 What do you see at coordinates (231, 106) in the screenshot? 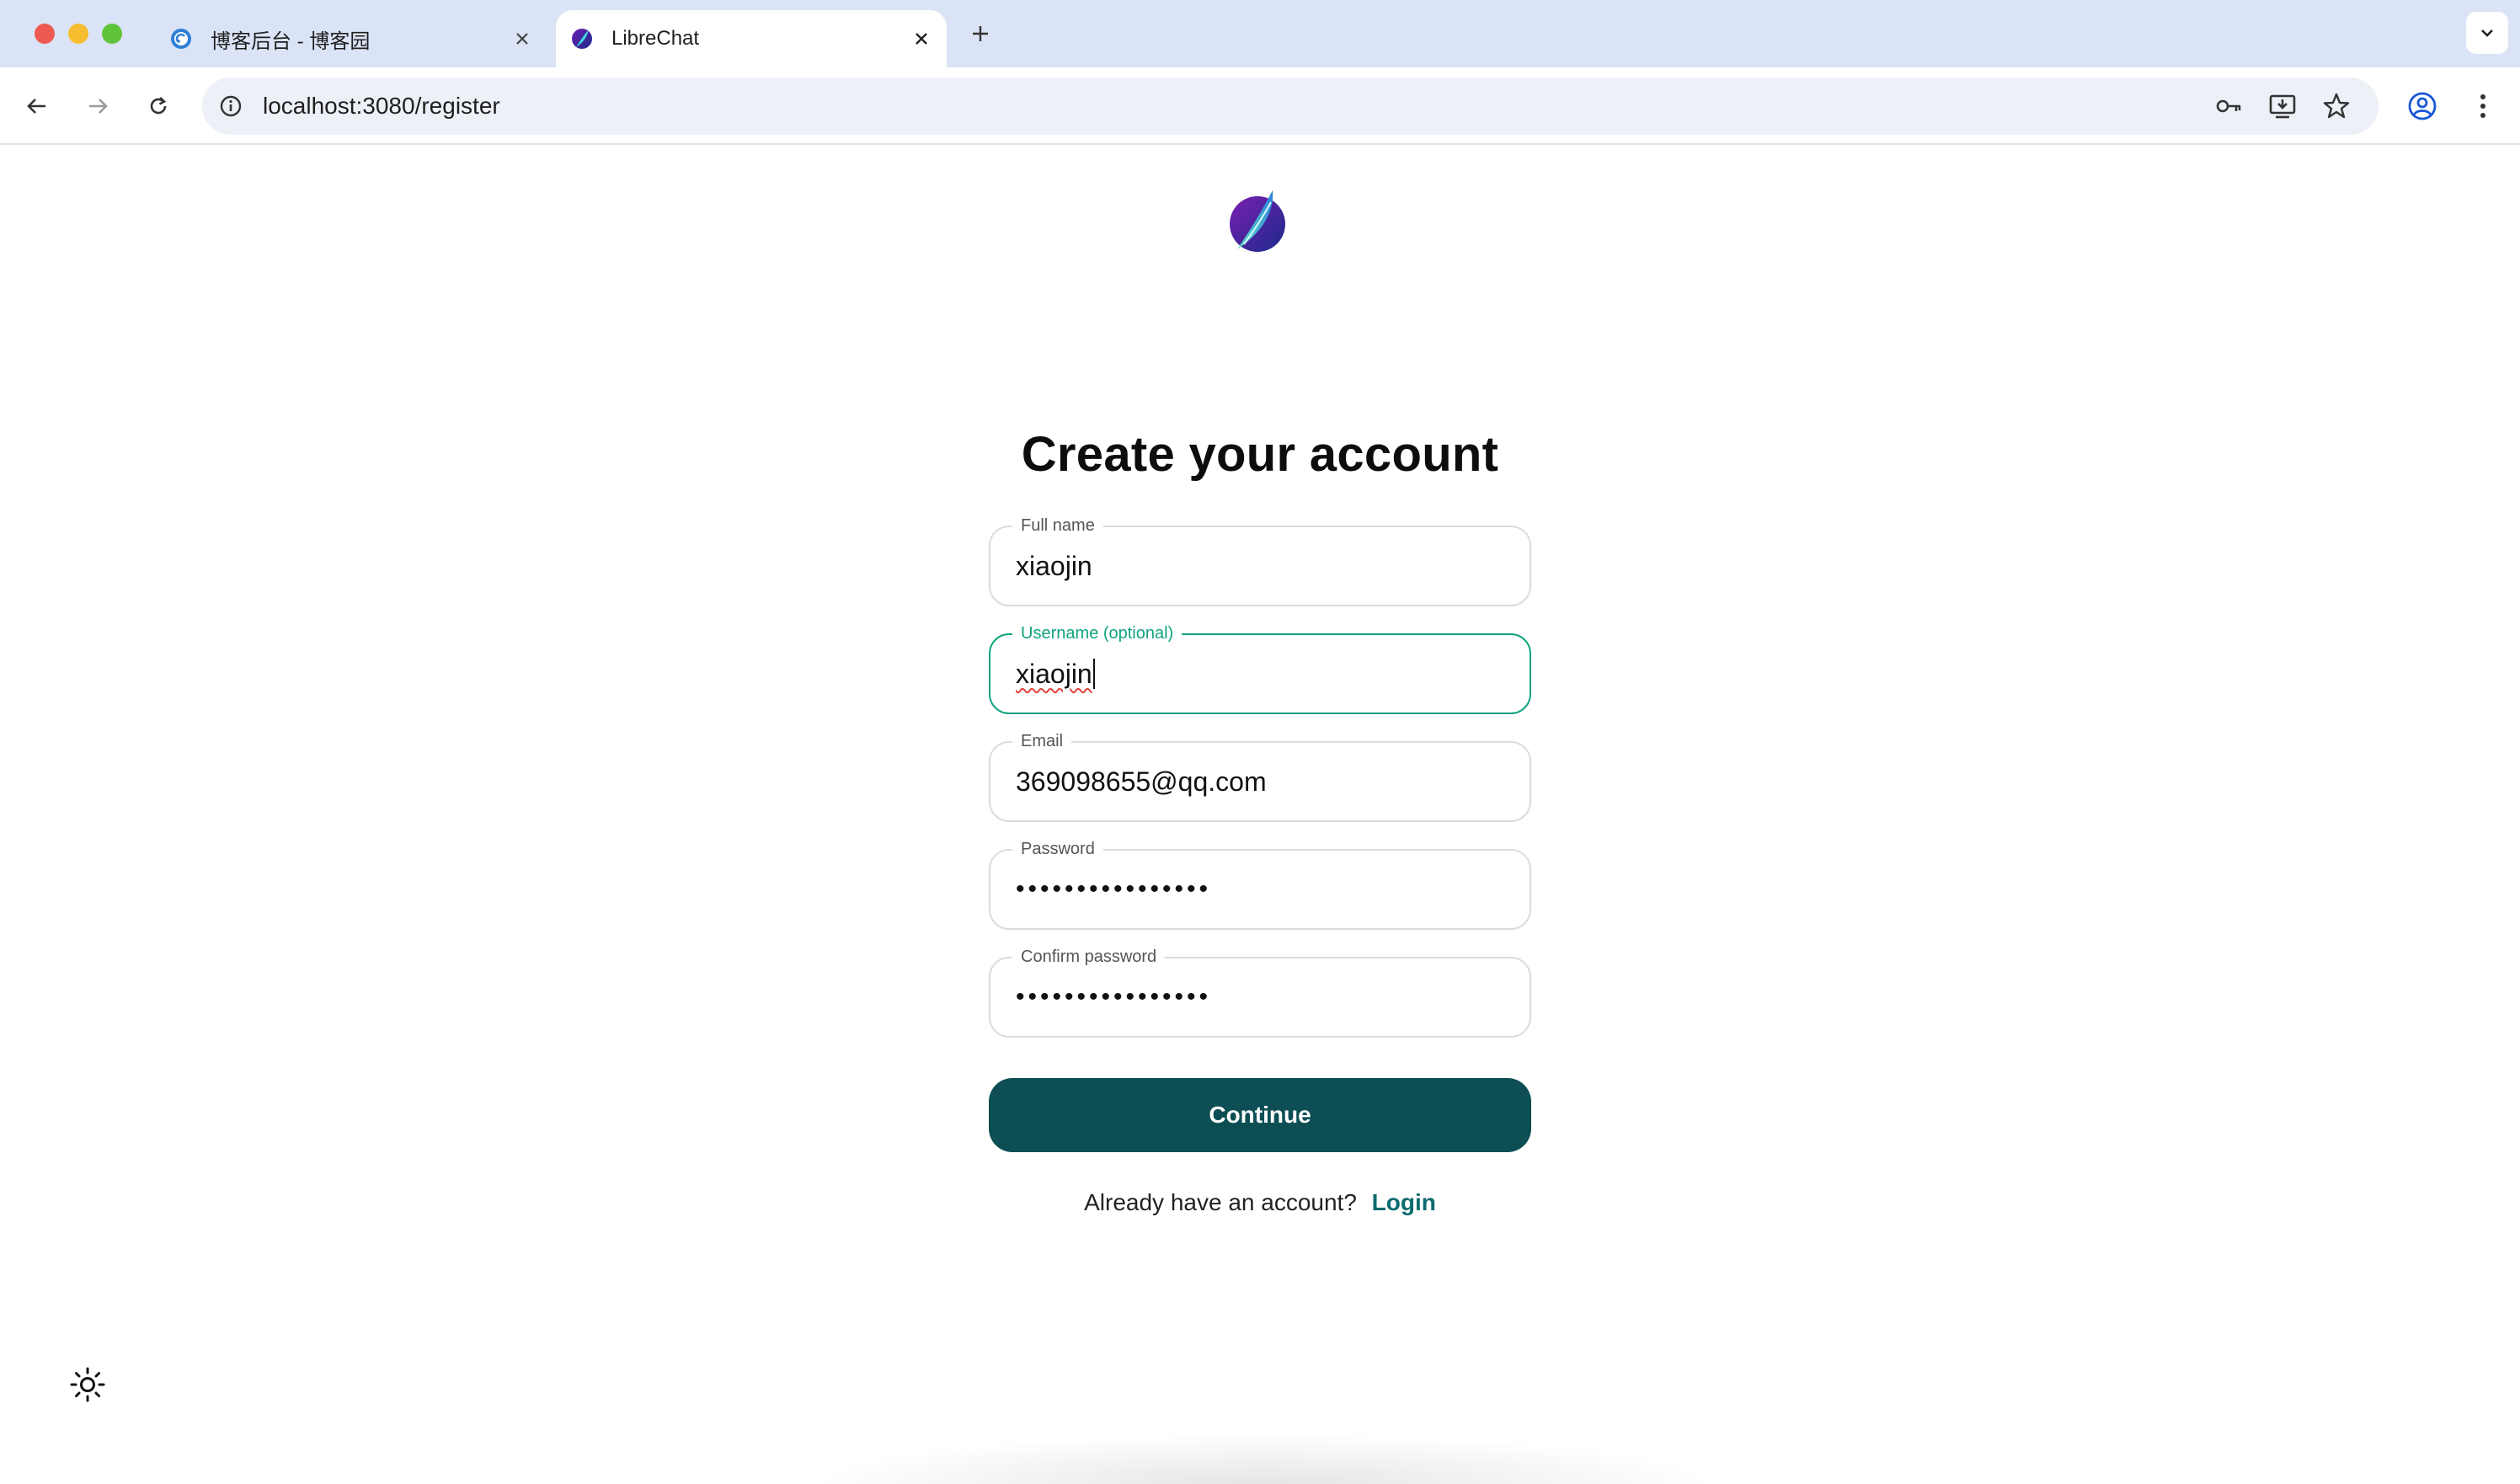
I see `site-info-icon` at bounding box center [231, 106].